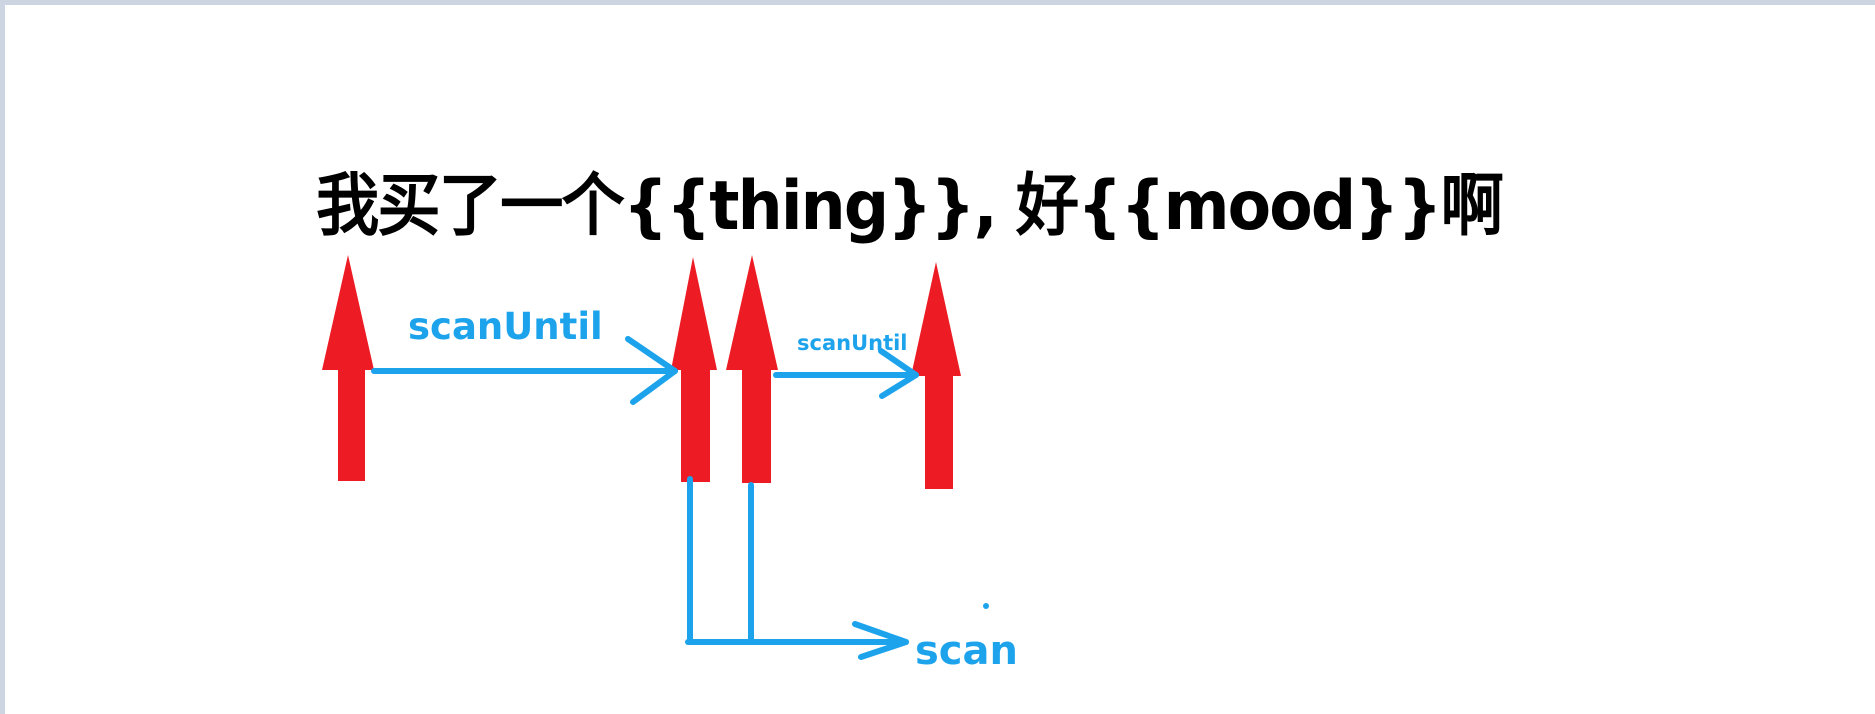 The height and width of the screenshot is (714, 1875). What do you see at coordinates (852, 343) in the screenshot?
I see `scan-until-label-second: scanUntil` at bounding box center [852, 343].